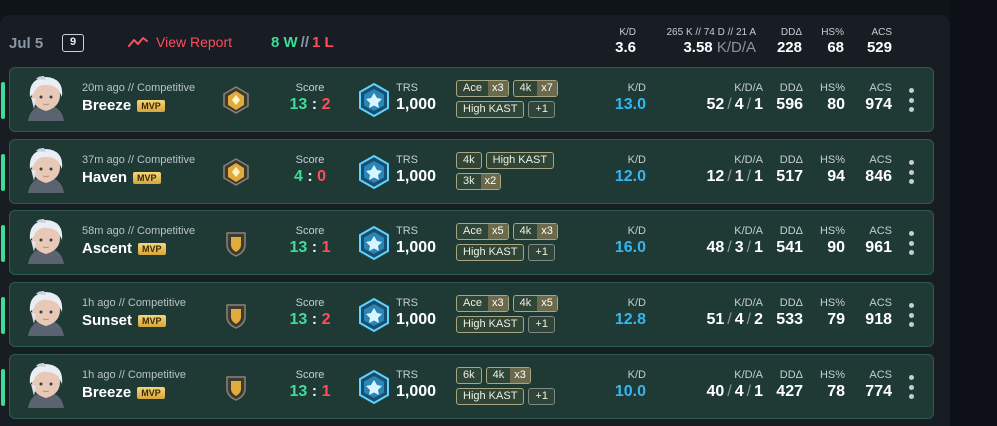  What do you see at coordinates (535, 88) in the screenshot?
I see `achievement-badge: 4k x7` at bounding box center [535, 88].